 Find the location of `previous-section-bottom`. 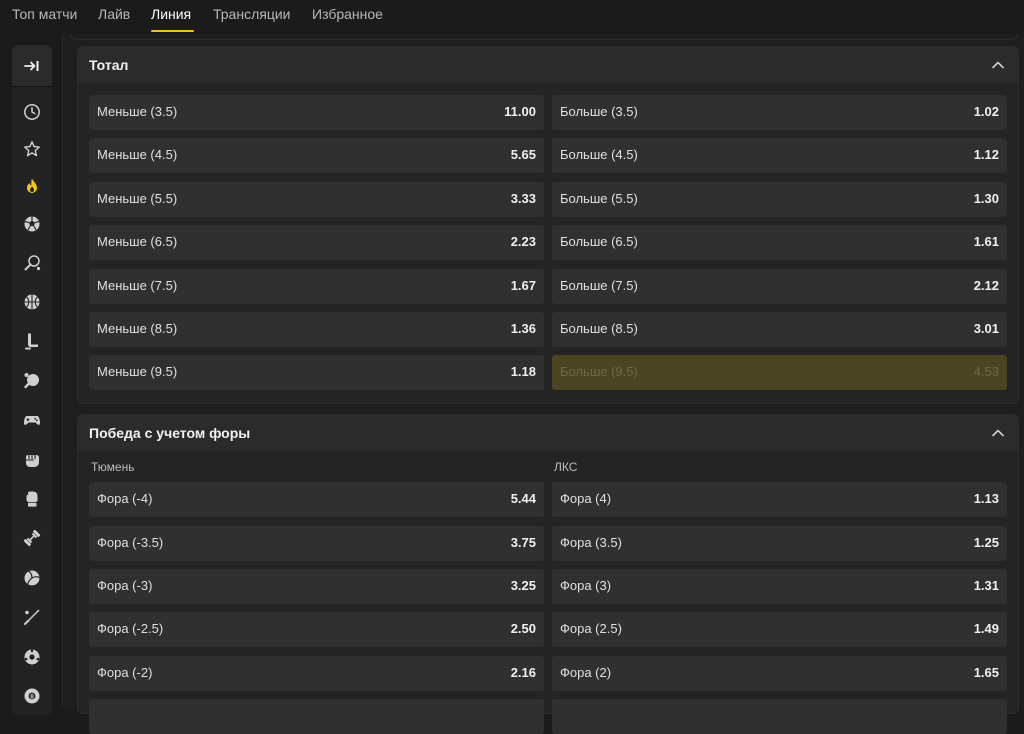

previous-section-bottom is located at coordinates (544, 37).